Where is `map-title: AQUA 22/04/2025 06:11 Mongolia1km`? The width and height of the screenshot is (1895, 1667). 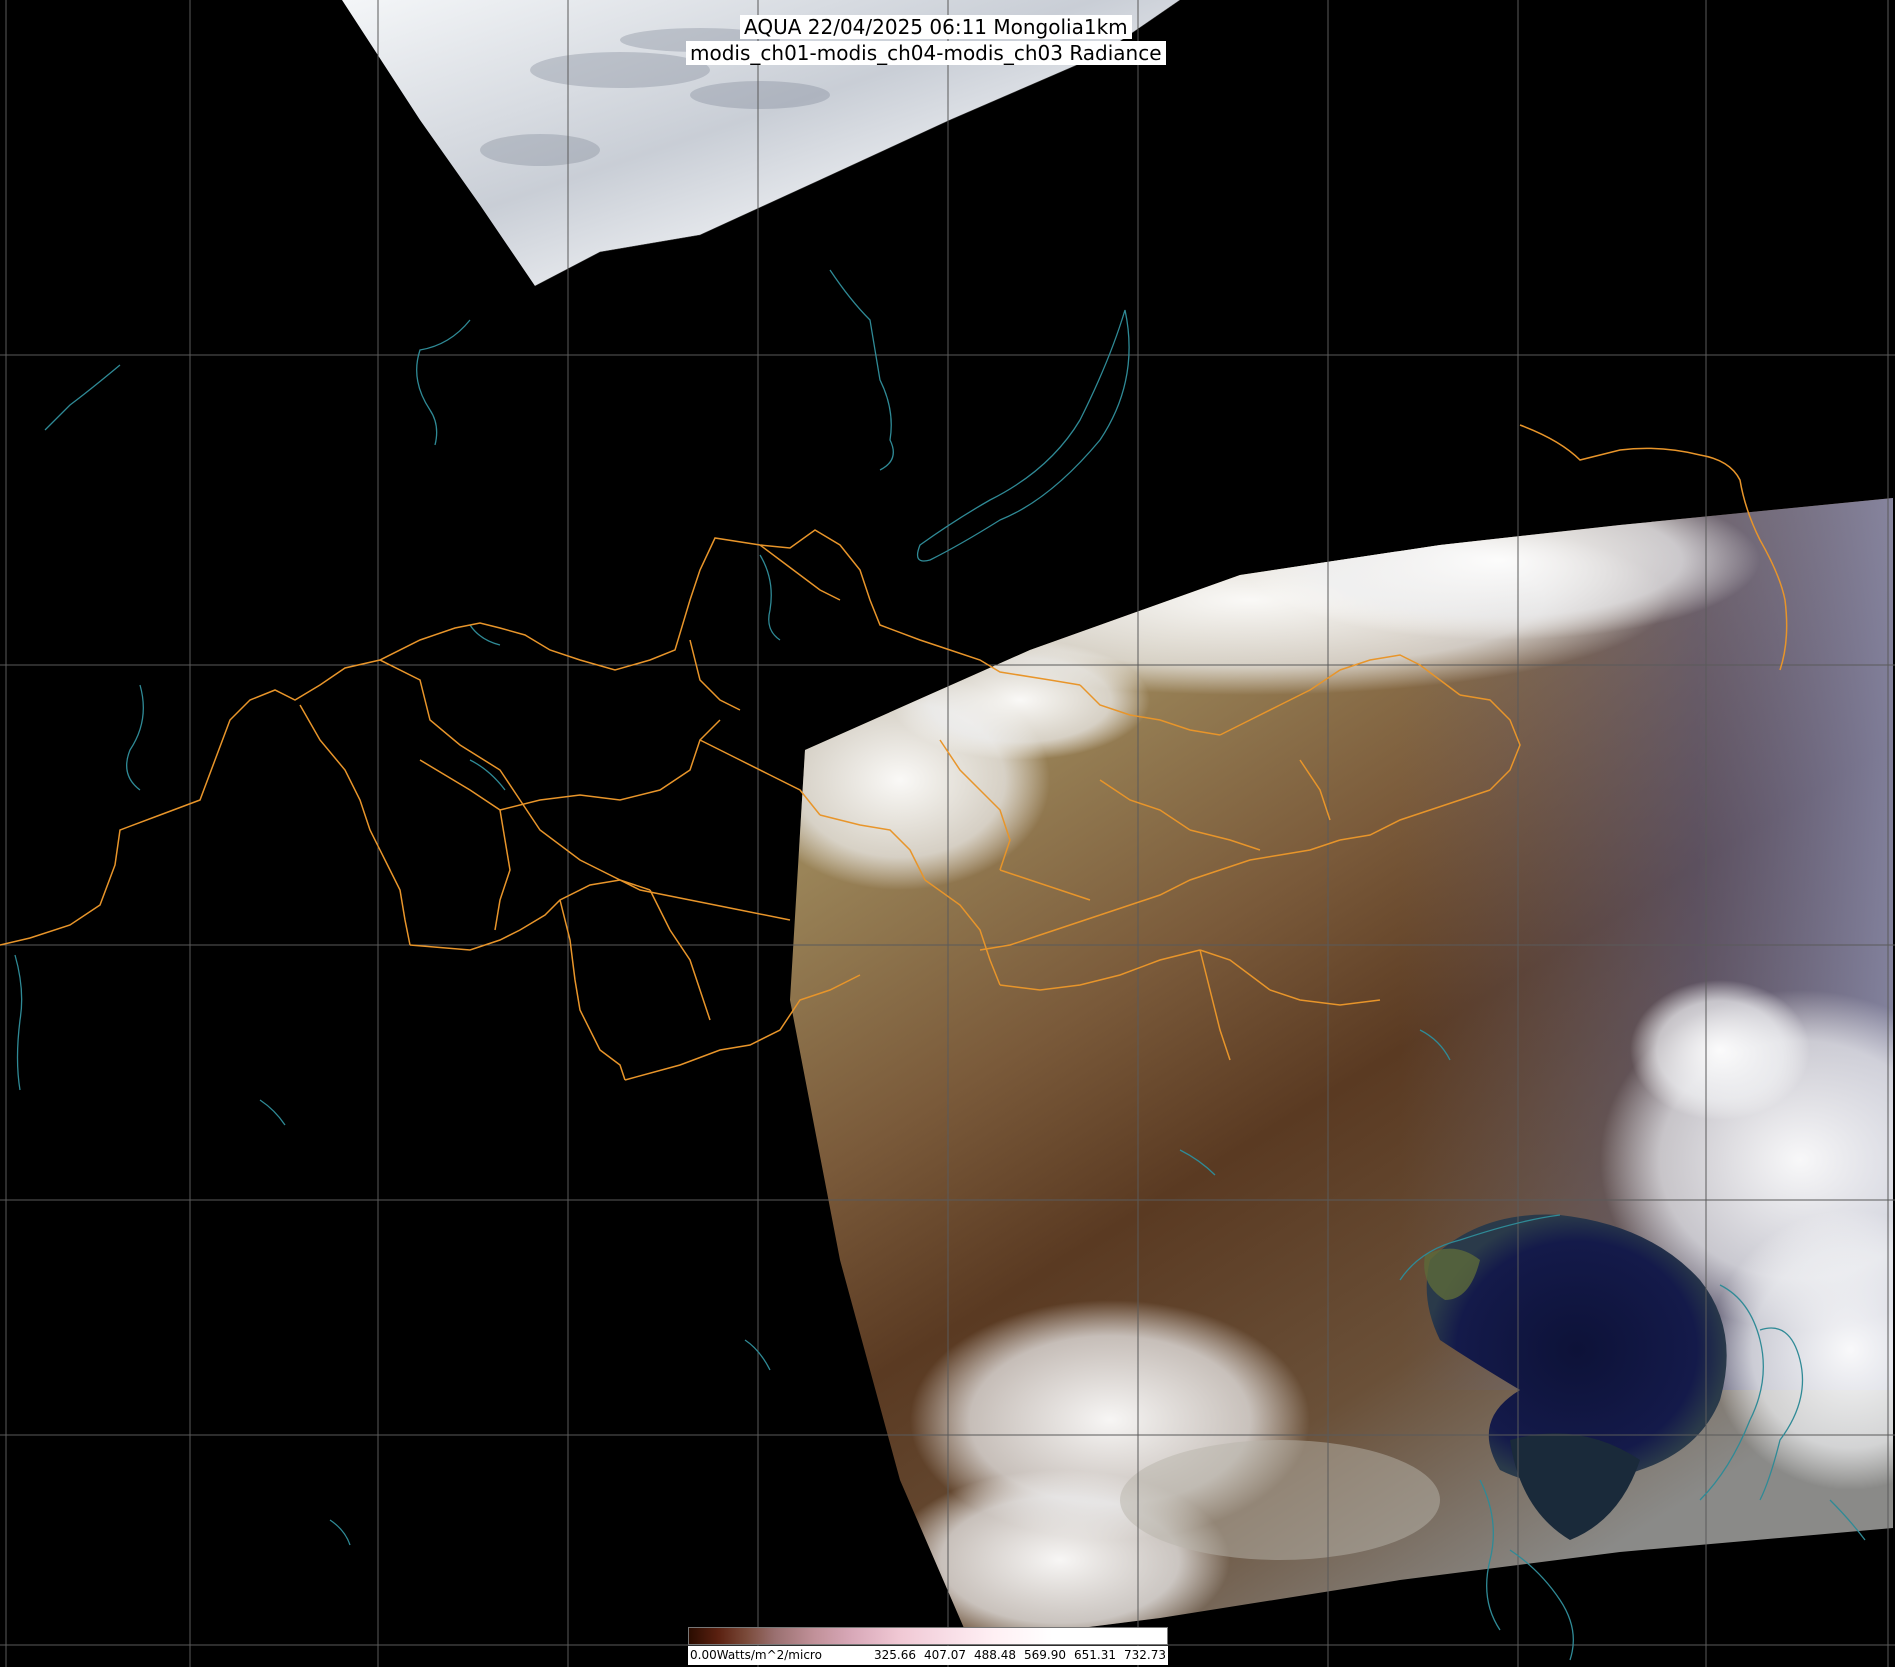 map-title: AQUA 22/04/2025 06:11 Mongolia1km is located at coordinates (936, 27).